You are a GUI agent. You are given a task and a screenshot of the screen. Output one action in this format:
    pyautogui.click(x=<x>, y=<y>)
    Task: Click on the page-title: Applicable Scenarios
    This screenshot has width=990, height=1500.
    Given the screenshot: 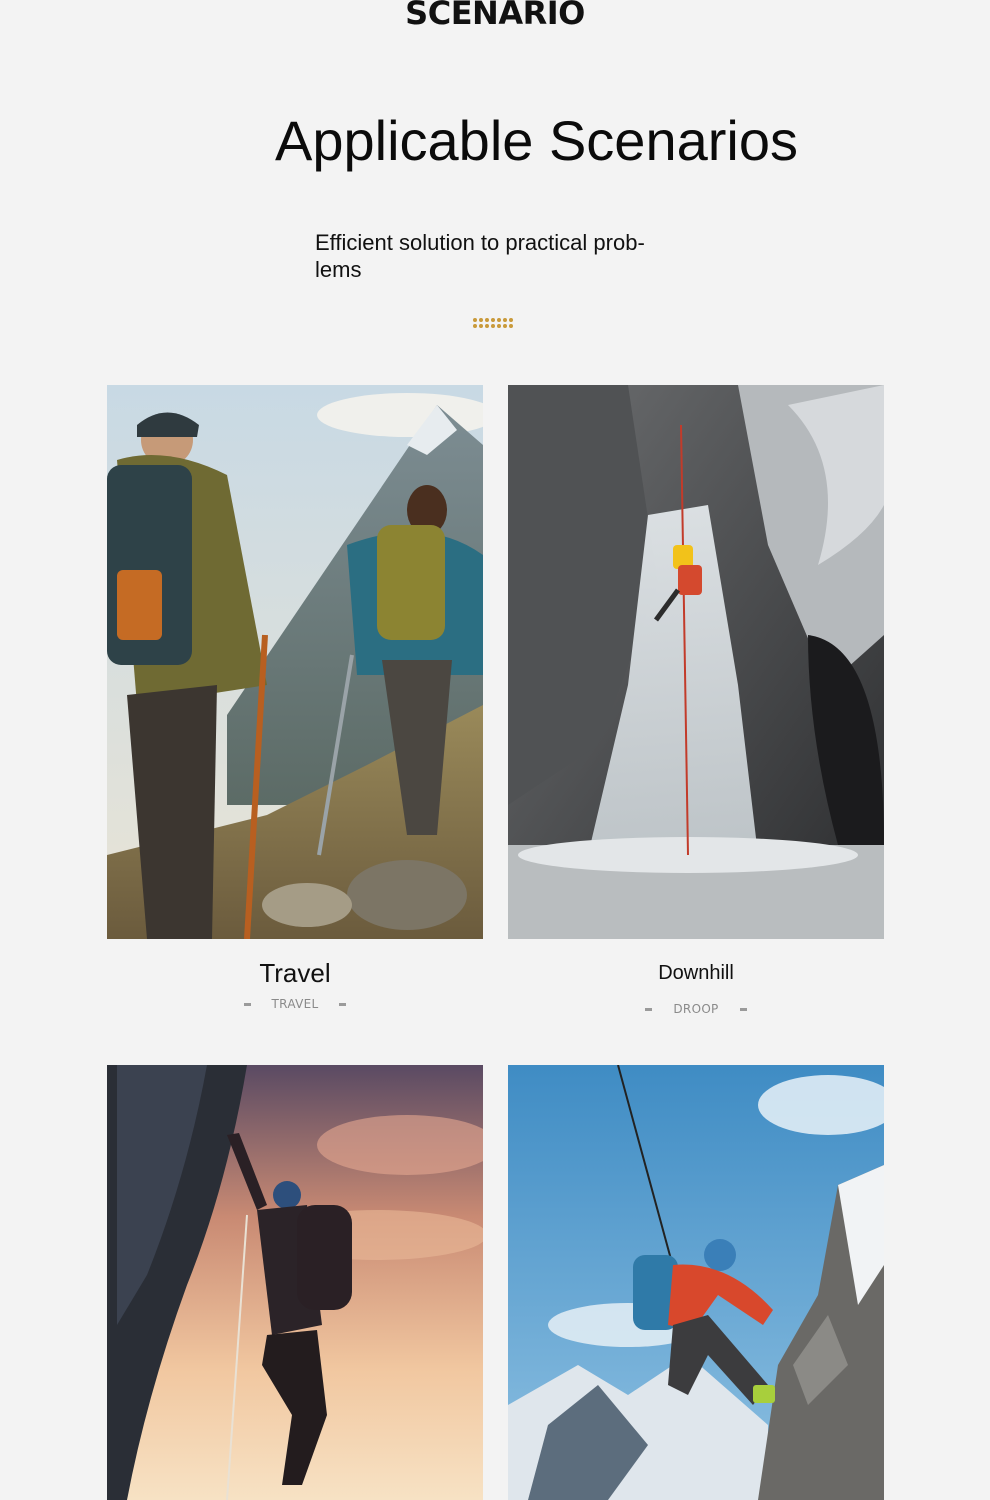 What is the action you would take?
    pyautogui.click(x=536, y=140)
    